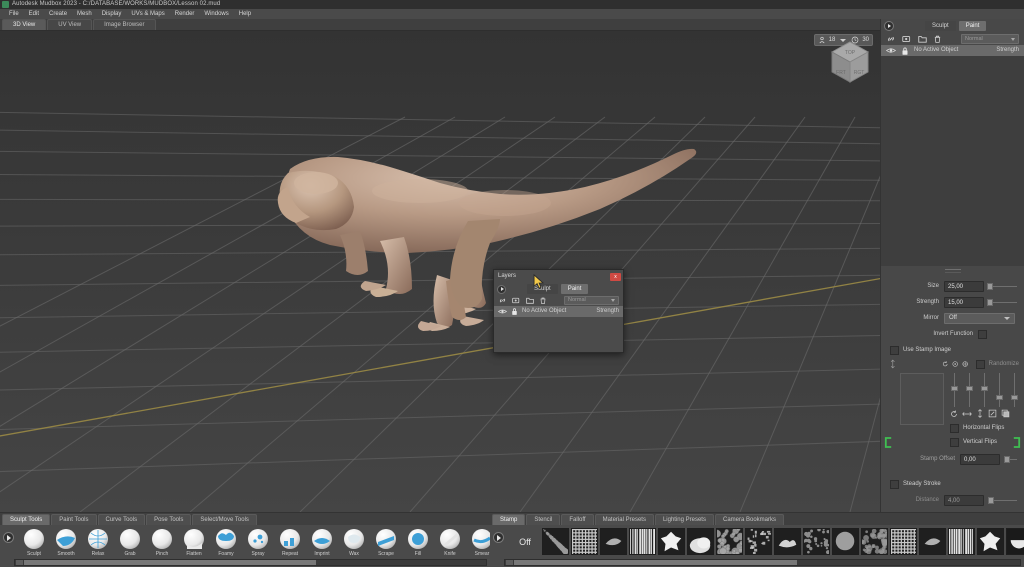 This screenshot has width=1024, height=567. I want to click on stamp-tab-falloff: Falloff, so click(577, 519).